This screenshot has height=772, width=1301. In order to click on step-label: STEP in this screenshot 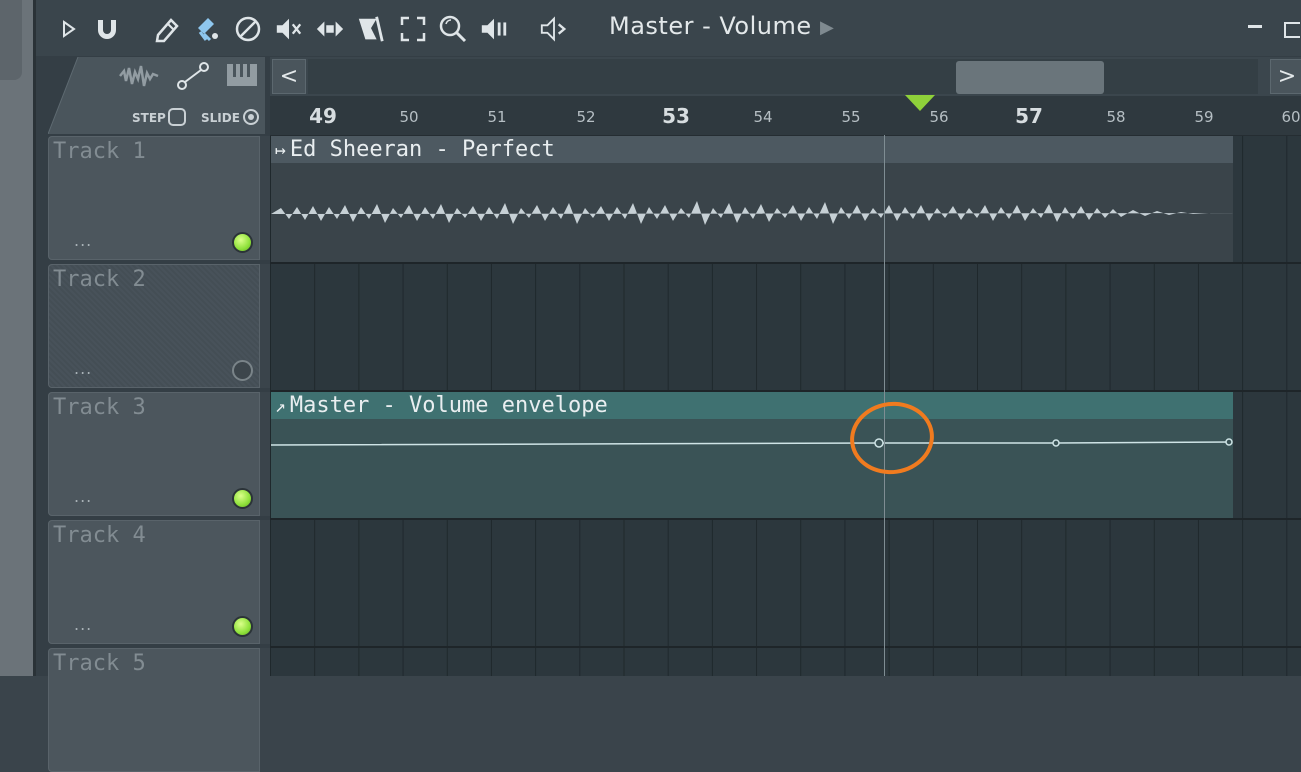, I will do `click(149, 118)`.